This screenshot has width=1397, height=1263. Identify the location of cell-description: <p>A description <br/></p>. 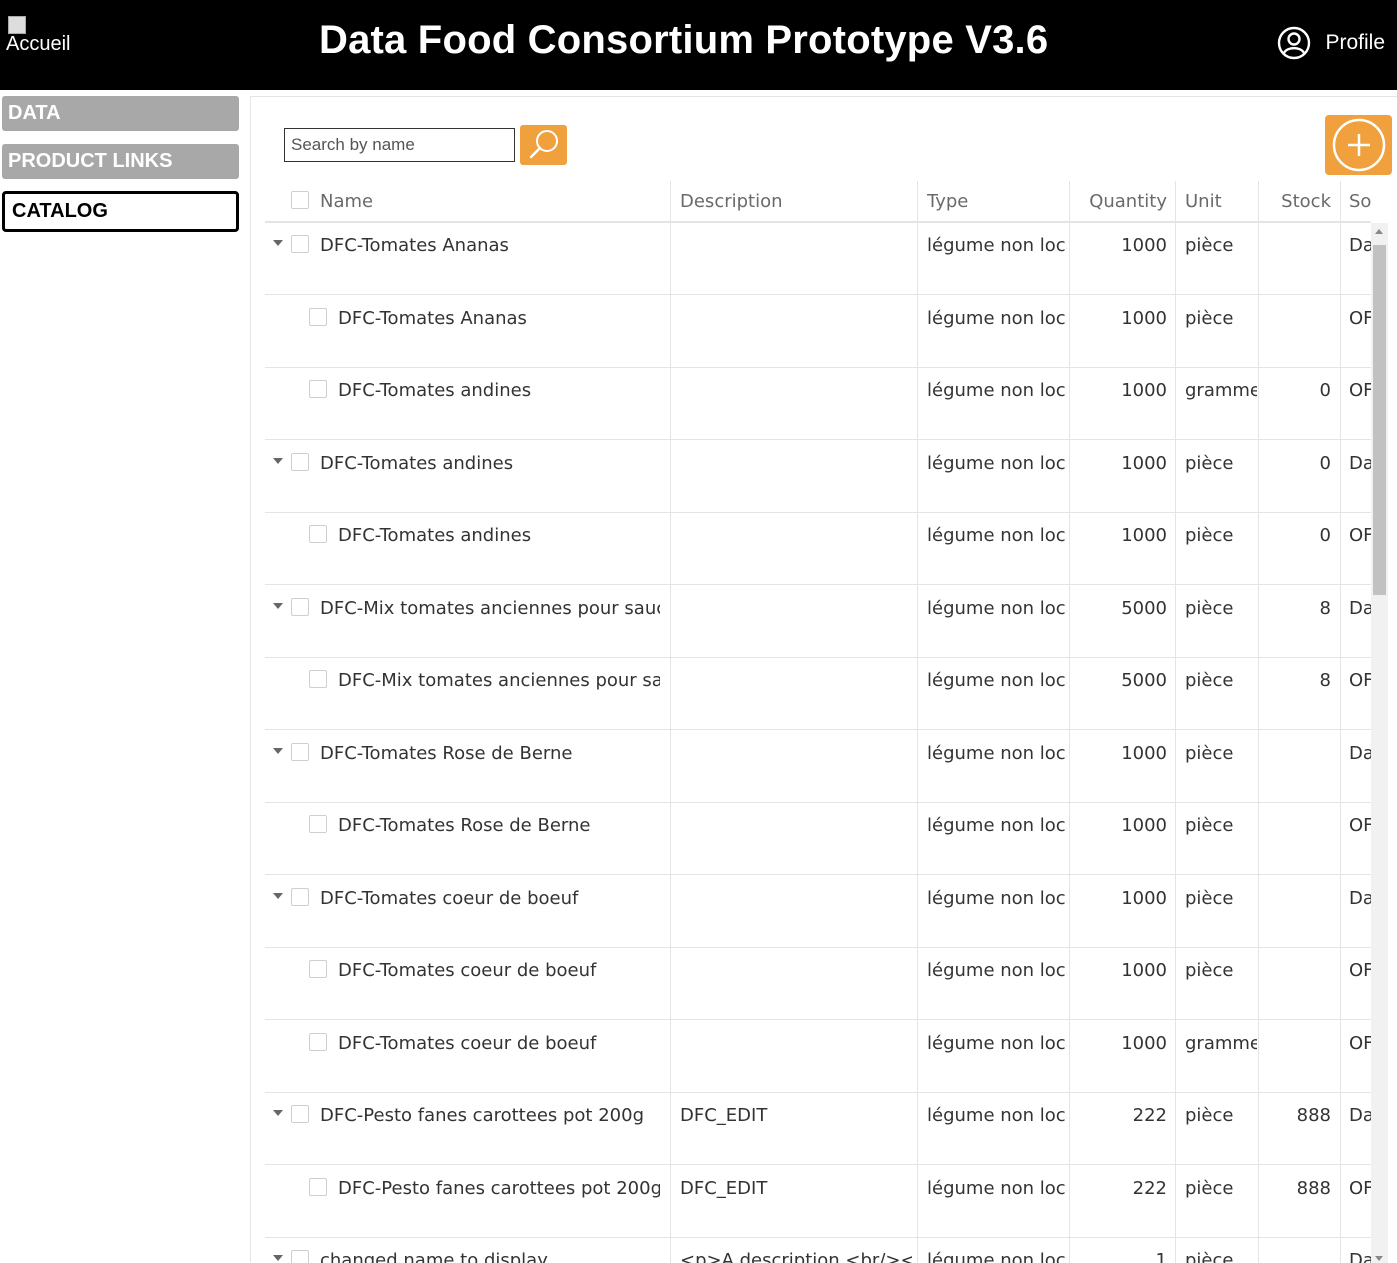
(796, 1256).